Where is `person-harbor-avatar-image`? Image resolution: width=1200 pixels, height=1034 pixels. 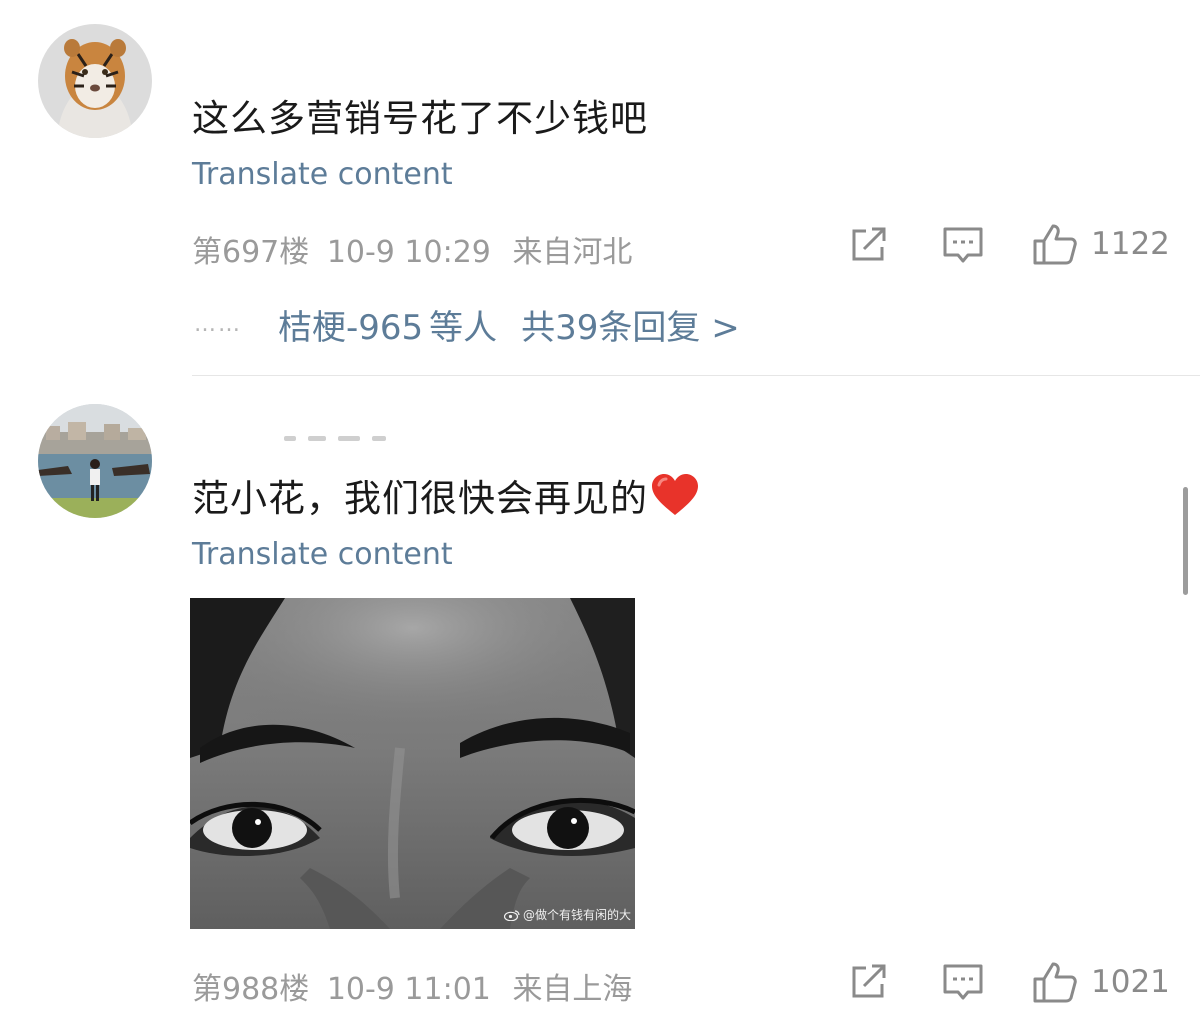
person-harbor-avatar-image is located at coordinates (95, 461).